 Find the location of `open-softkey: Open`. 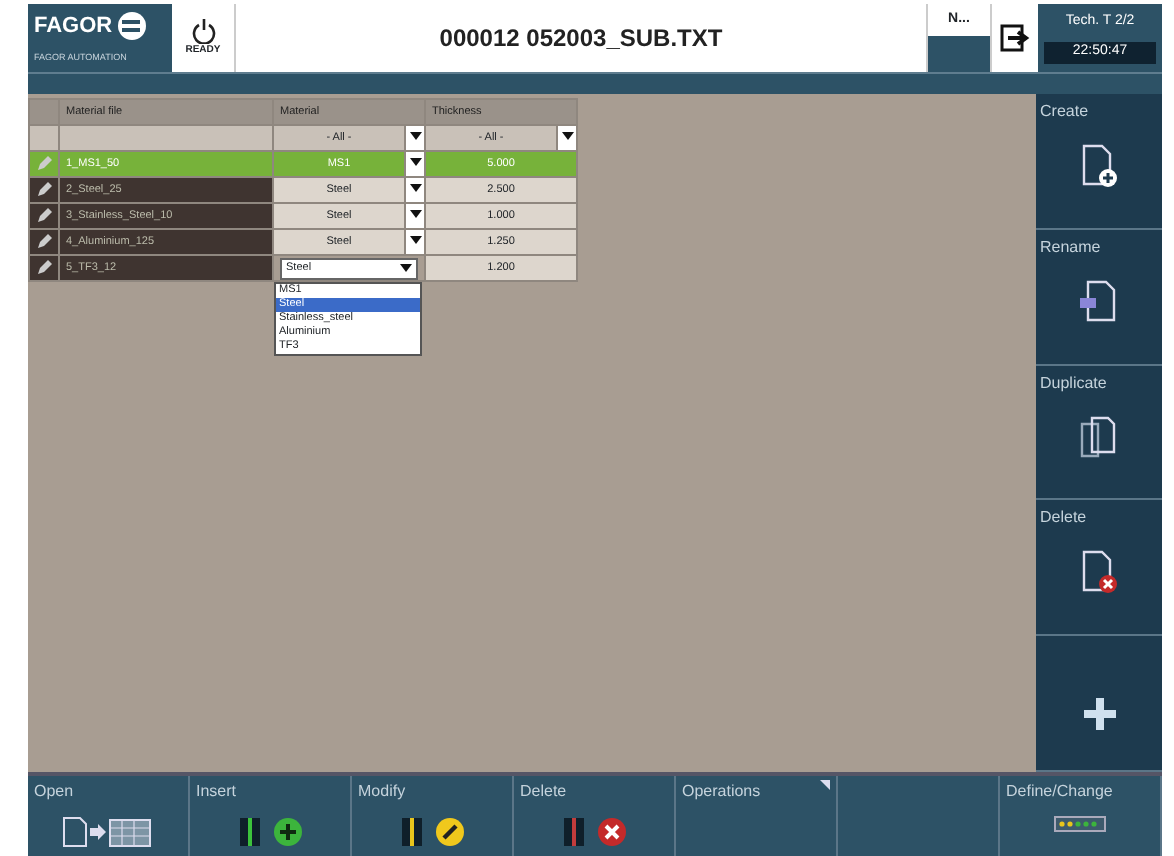

open-softkey: Open is located at coordinates (109, 816).